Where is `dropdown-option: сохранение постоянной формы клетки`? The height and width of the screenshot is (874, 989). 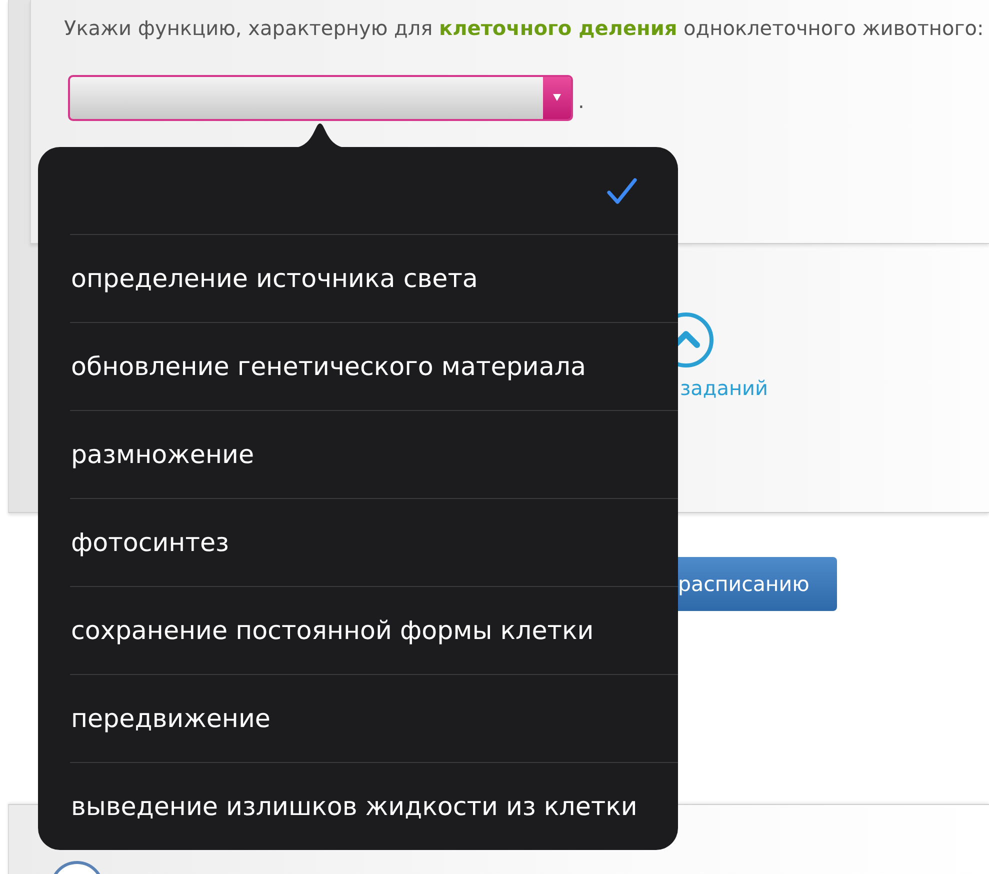
dropdown-option: сохранение постоянной формы клетки is located at coordinates (374, 630).